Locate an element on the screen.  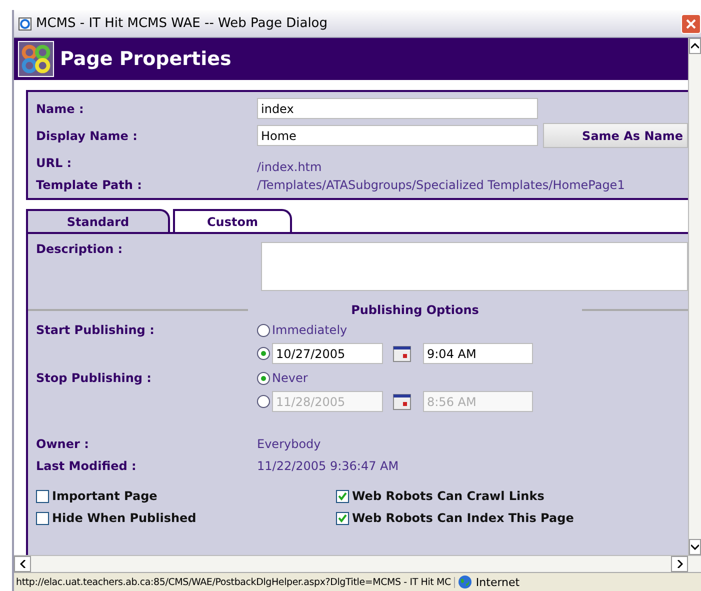
gears-logo-icon is located at coordinates (36, 59).